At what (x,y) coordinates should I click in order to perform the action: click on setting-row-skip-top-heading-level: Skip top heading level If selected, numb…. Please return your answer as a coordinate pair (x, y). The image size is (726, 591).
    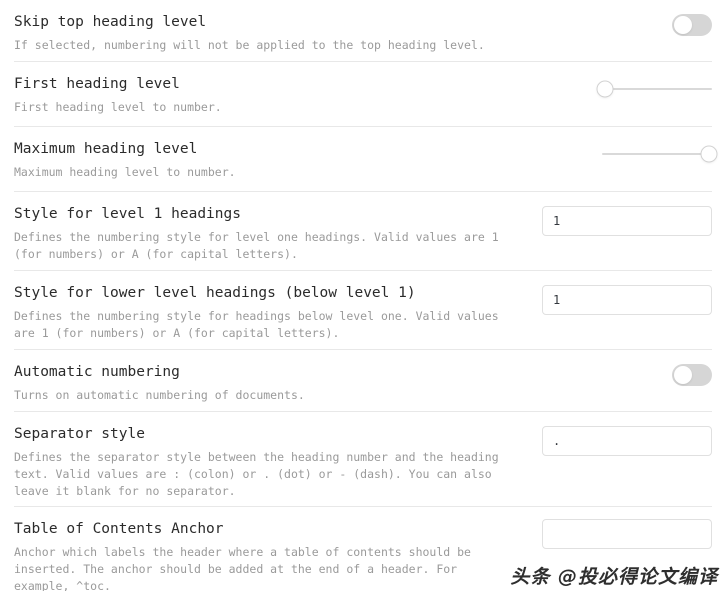
    Looking at the image, I should click on (363, 30).